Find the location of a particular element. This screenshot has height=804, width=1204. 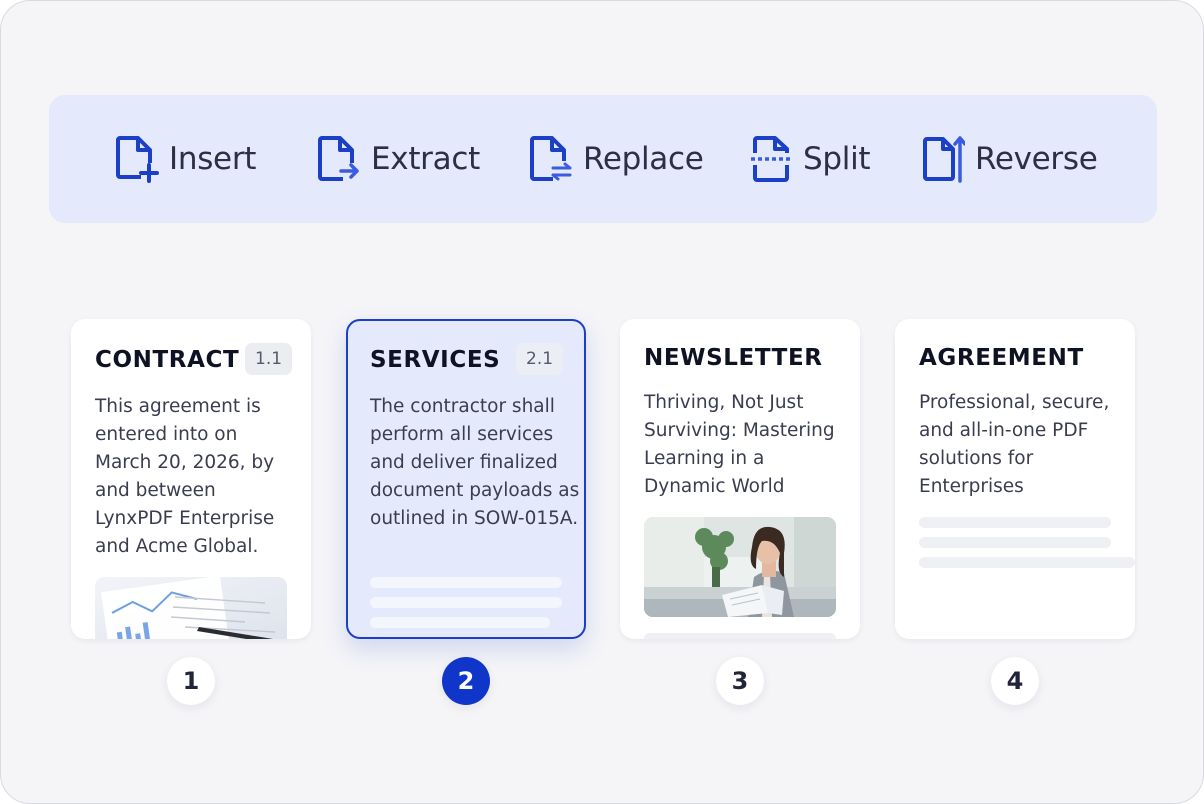

woman-reading-photo is located at coordinates (740, 567).